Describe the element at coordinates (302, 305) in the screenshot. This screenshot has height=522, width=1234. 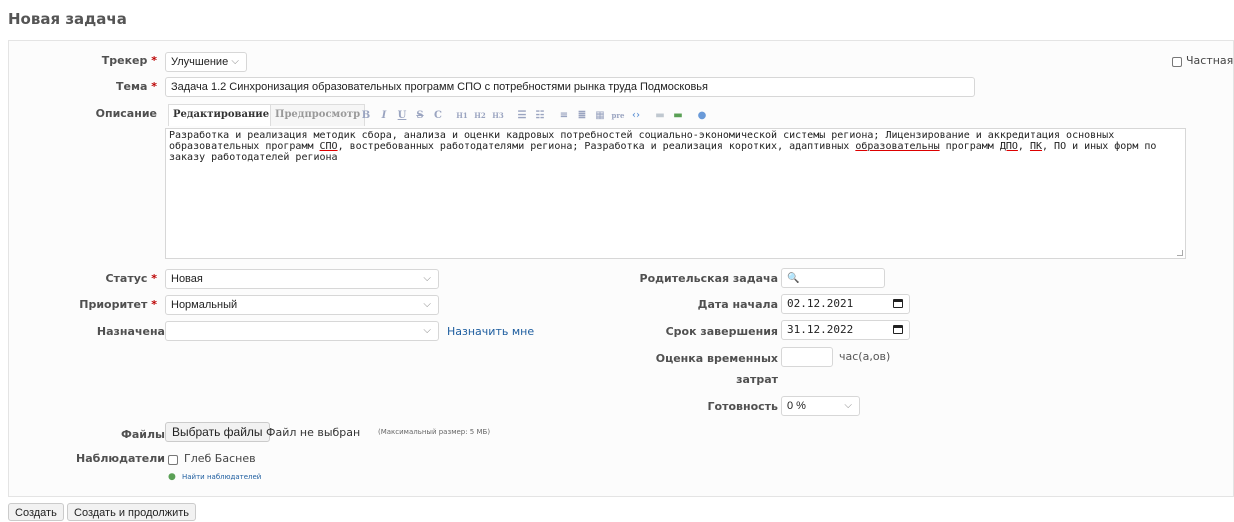
I see `priority-select: Нормальный ⌵` at that location.